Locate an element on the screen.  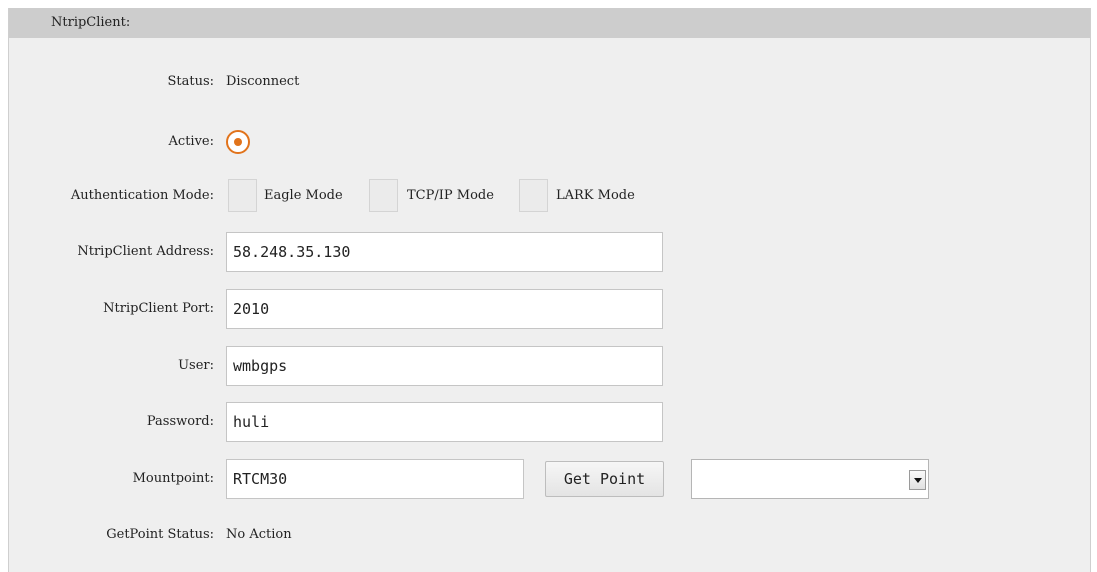
get-point-button: Get Point is located at coordinates (604, 479).